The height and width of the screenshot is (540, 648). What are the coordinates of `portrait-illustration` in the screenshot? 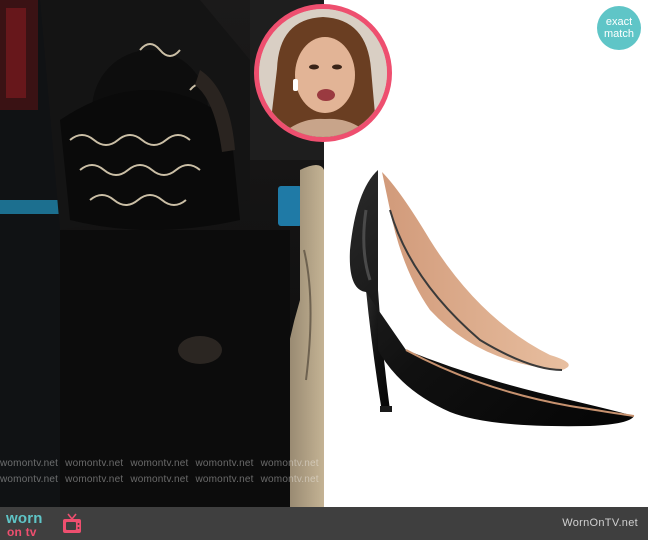 It's located at (323, 73).